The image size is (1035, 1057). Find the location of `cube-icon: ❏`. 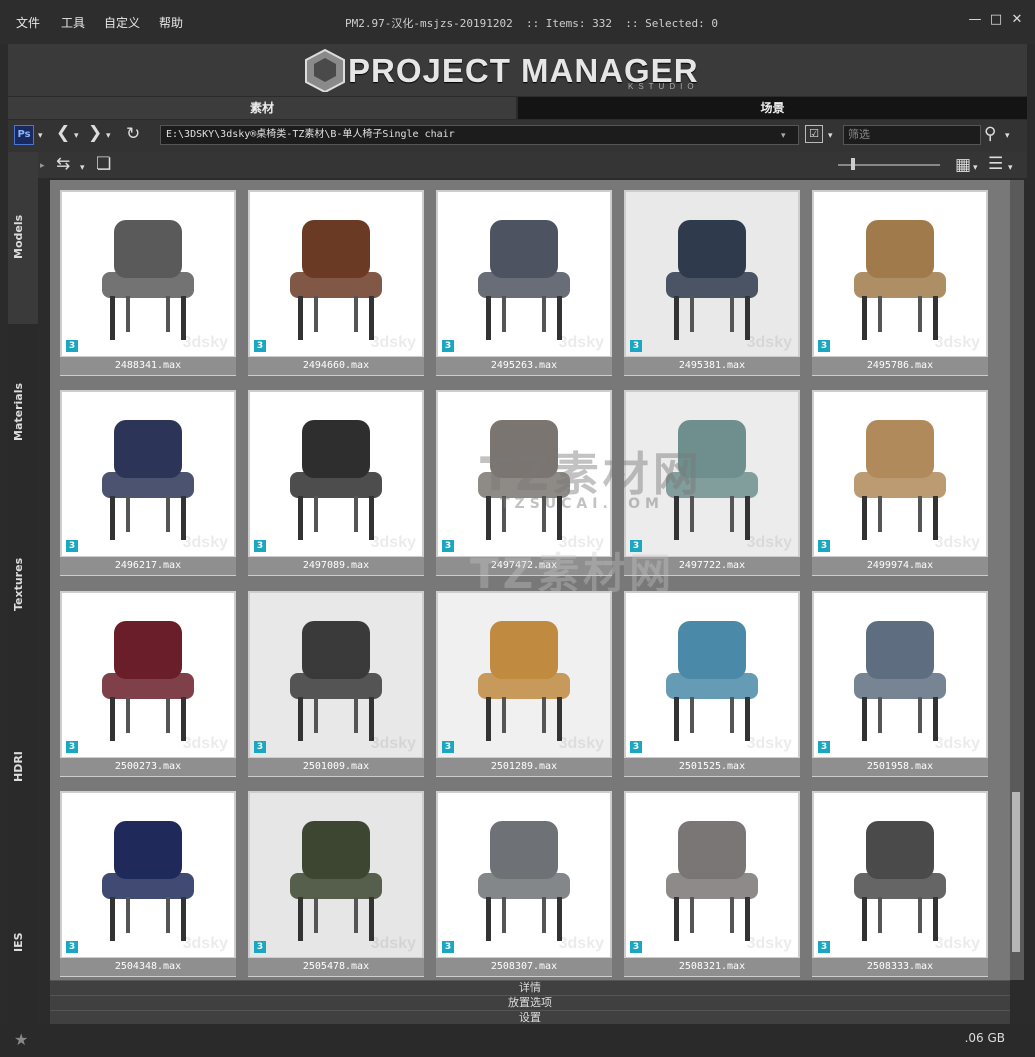

cube-icon: ❏ is located at coordinates (103, 164).